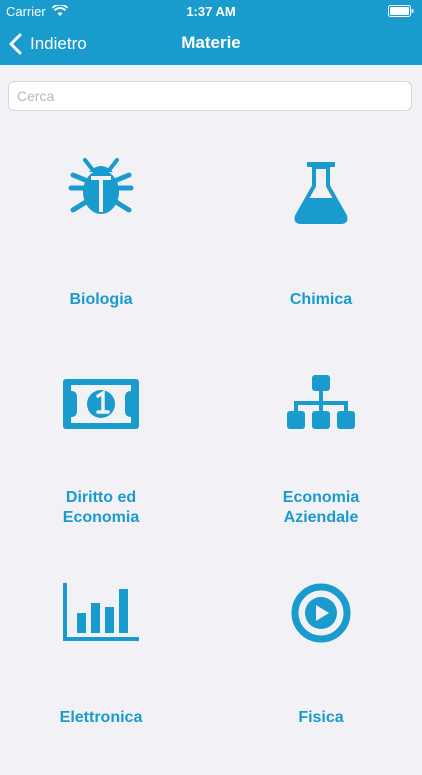 This screenshot has width=422, height=775. What do you see at coordinates (321, 517) in the screenshot?
I see `subject-label-line2: Aziendale` at bounding box center [321, 517].